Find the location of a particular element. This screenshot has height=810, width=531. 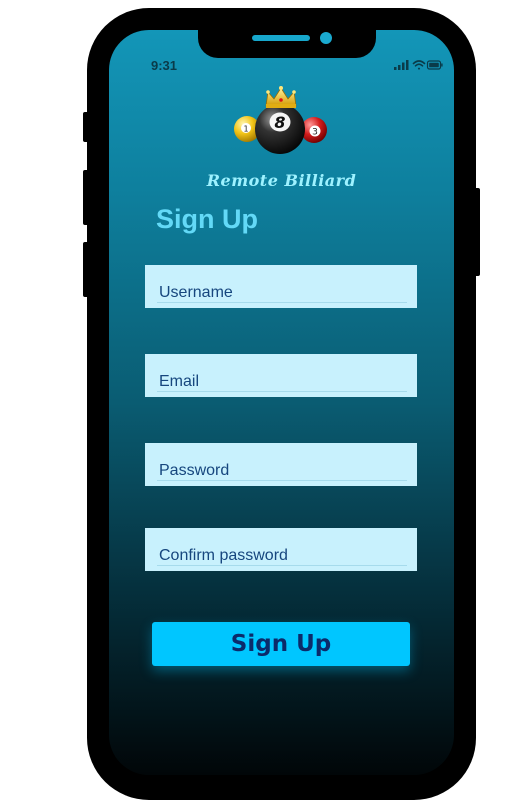

yellow-ball-number: 1 is located at coordinates (245, 129).